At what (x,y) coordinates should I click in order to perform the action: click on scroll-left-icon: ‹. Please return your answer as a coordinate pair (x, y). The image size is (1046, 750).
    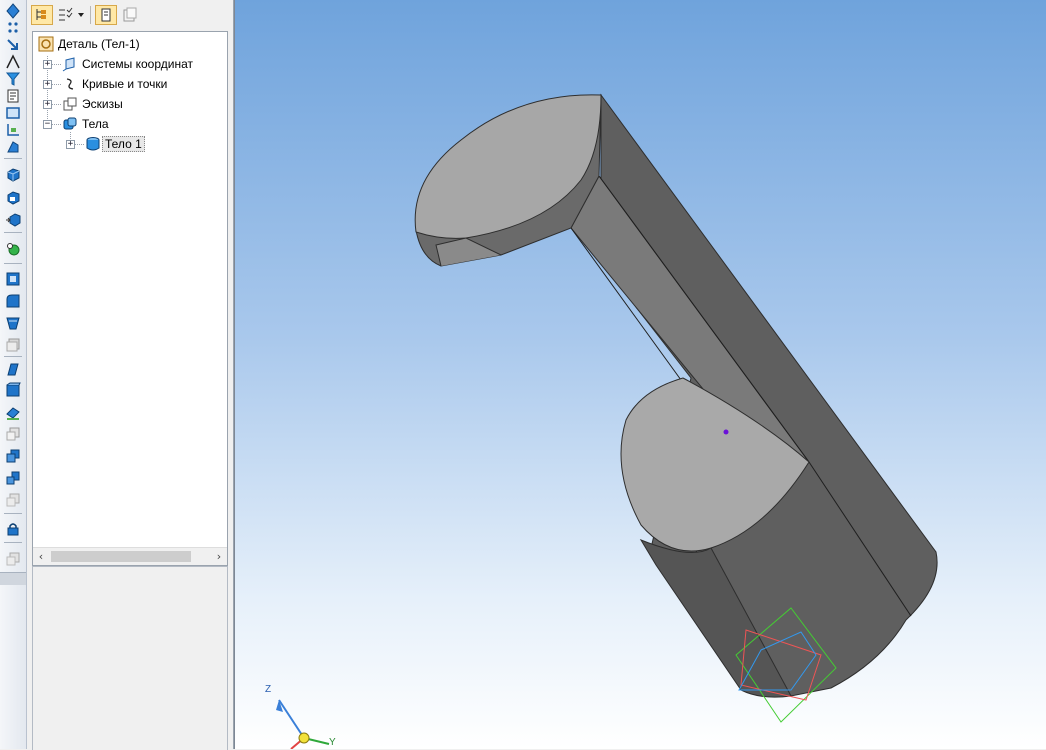
    Looking at the image, I should click on (41, 556).